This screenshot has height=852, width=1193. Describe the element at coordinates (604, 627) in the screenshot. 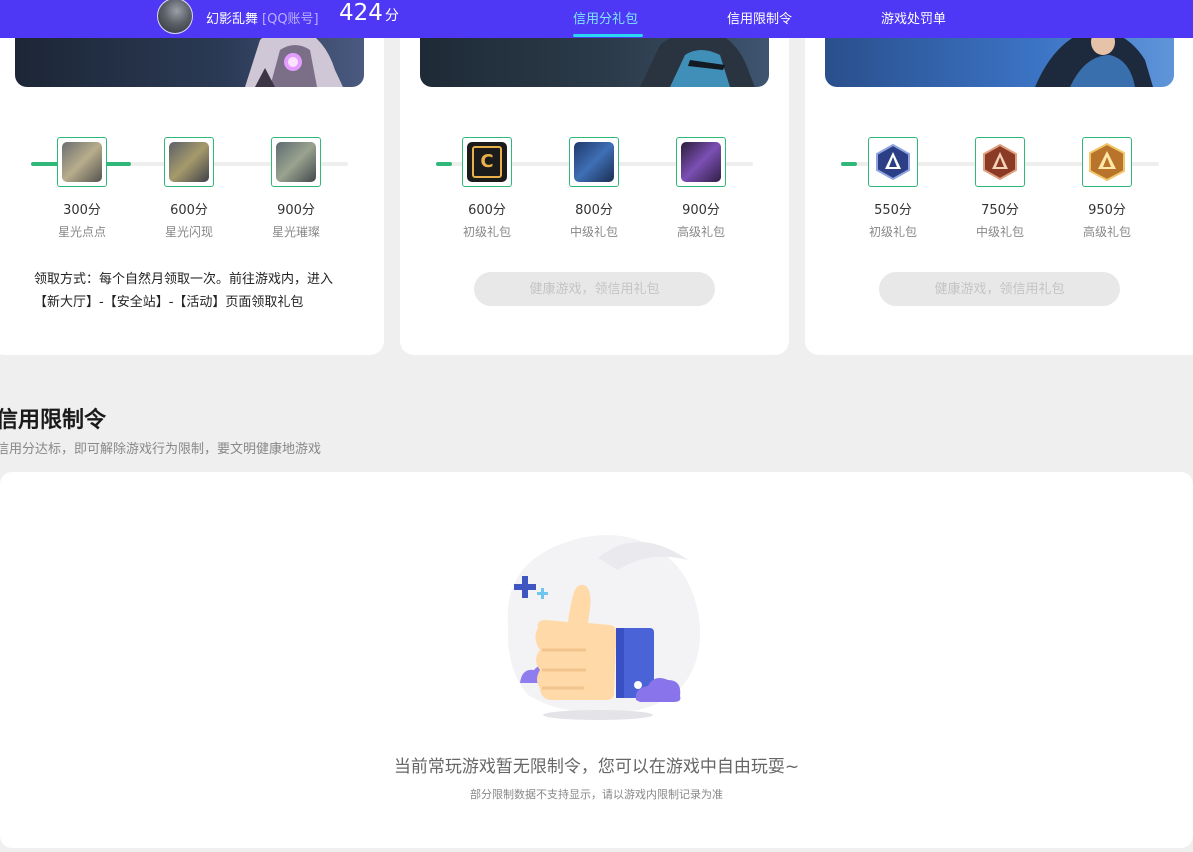

I see `thumbs-up-illustration` at that location.